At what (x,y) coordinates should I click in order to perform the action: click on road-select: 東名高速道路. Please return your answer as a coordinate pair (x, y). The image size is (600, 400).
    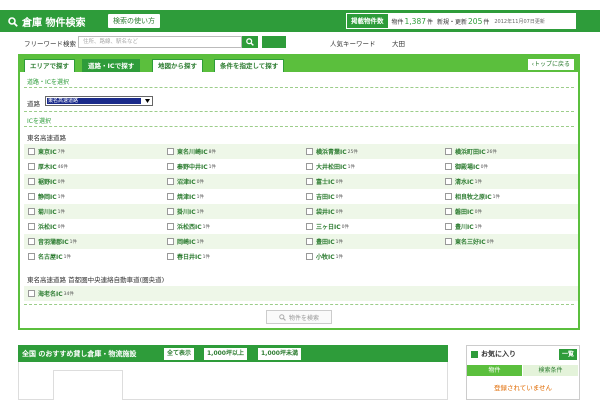
    Looking at the image, I should click on (99, 101).